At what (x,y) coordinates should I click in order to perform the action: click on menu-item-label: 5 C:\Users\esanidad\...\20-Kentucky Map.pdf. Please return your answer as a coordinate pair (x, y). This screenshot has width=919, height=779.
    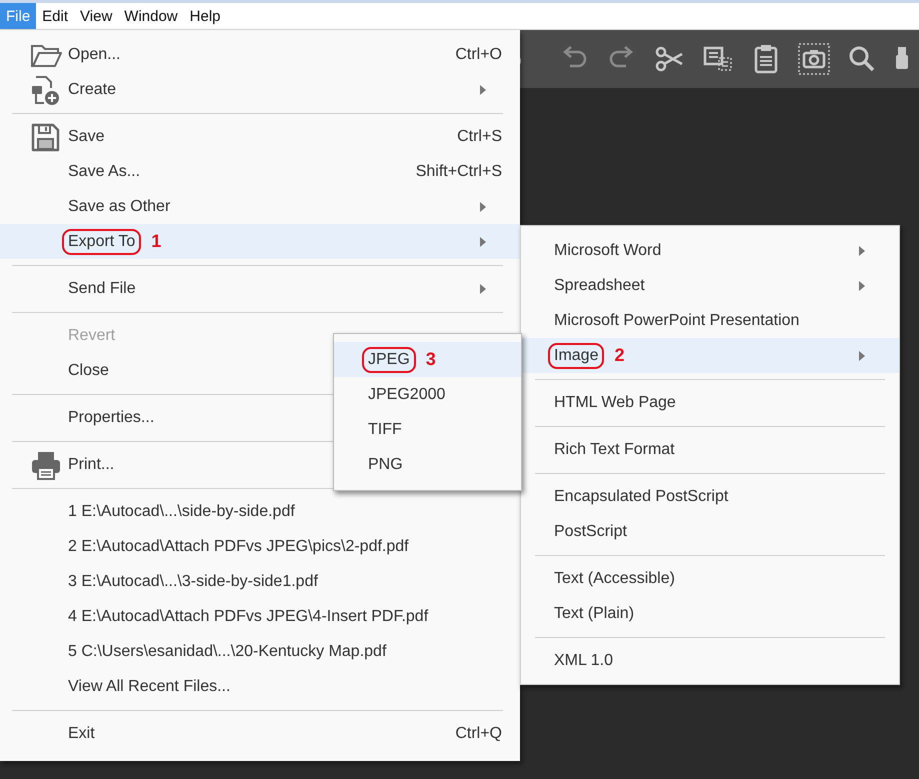
    Looking at the image, I should click on (227, 651).